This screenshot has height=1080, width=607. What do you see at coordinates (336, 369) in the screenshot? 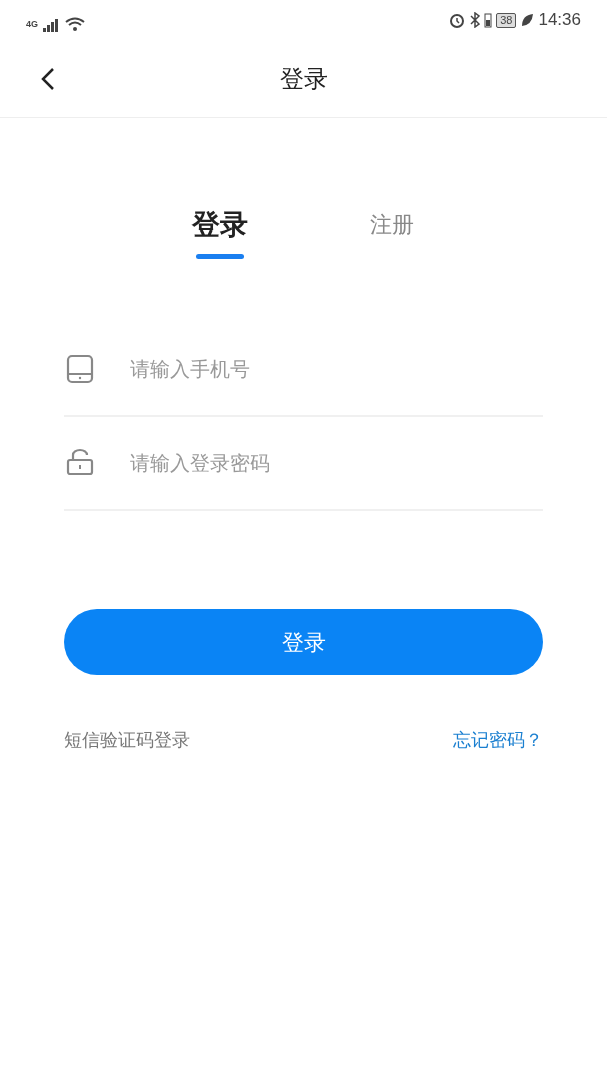
I see `input-field: 请输入手机号` at bounding box center [336, 369].